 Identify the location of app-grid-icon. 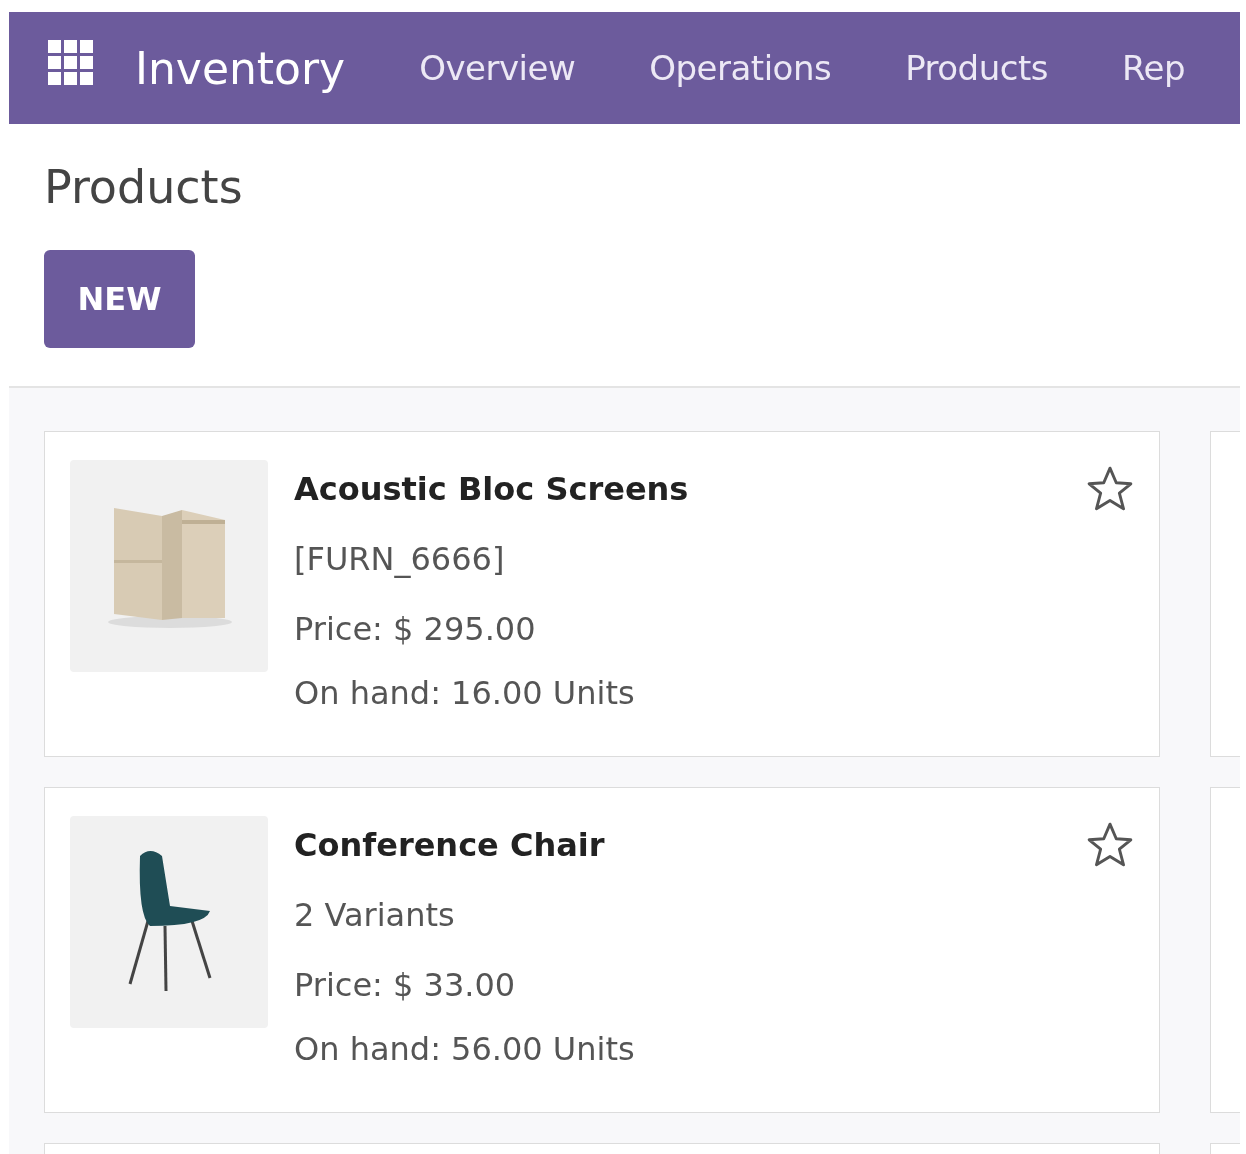
(71, 63).